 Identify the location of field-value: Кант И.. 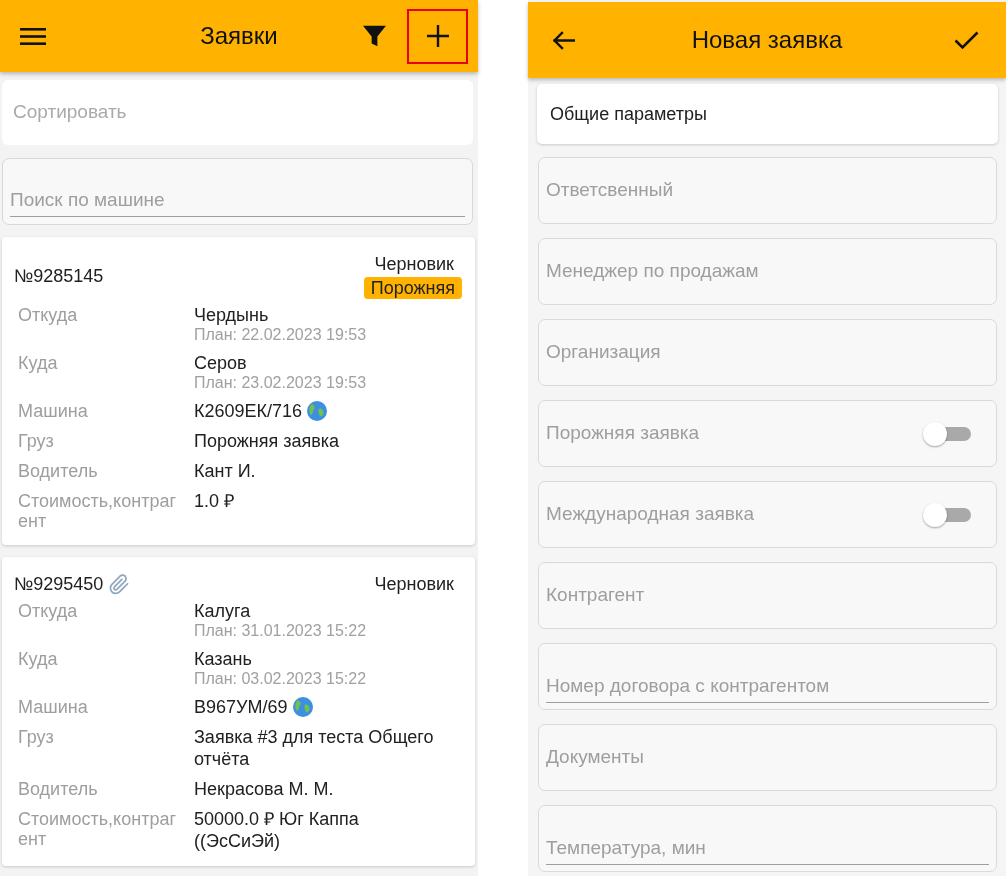
(225, 471).